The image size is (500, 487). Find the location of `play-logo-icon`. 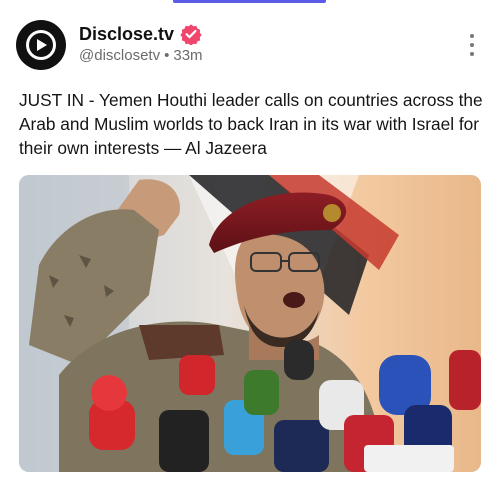

play-logo-icon is located at coordinates (41, 45).